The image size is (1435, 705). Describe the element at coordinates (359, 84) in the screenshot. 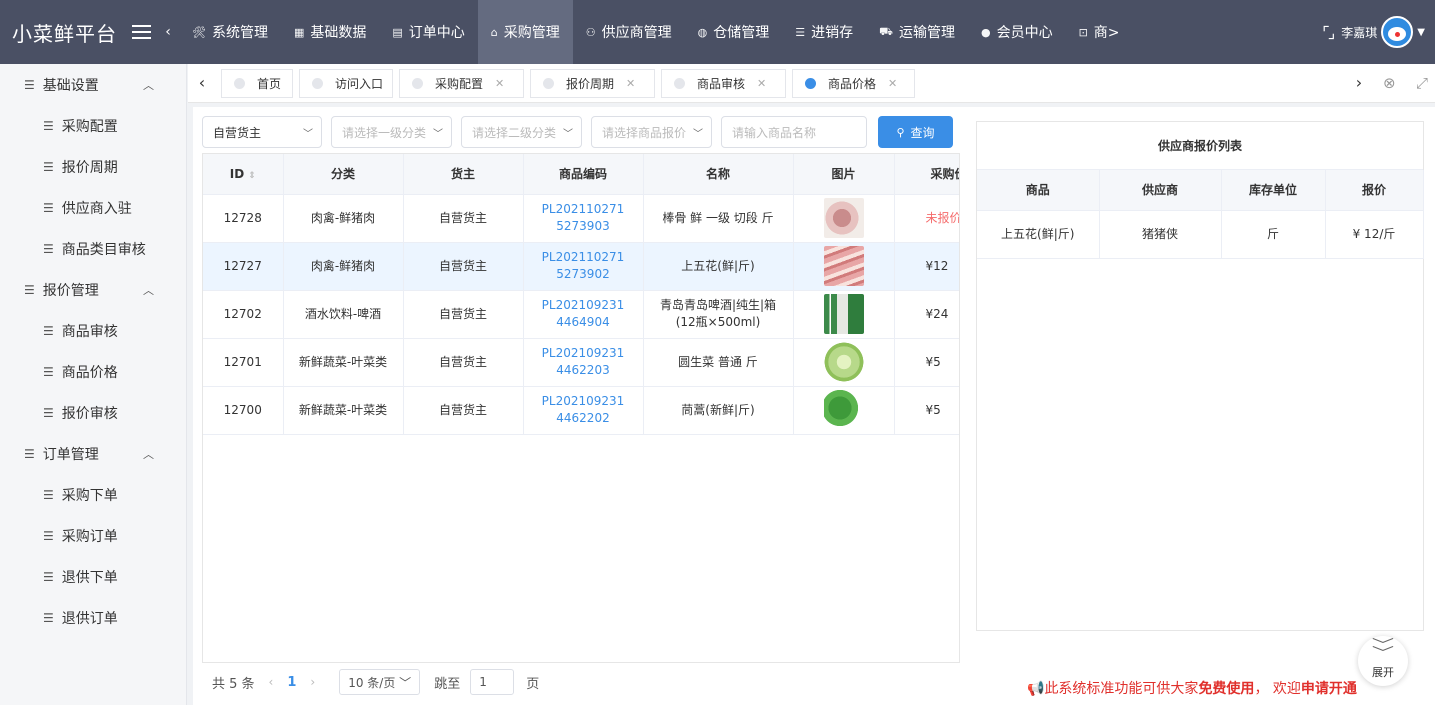

I see `tab-label: 访问入口` at that location.